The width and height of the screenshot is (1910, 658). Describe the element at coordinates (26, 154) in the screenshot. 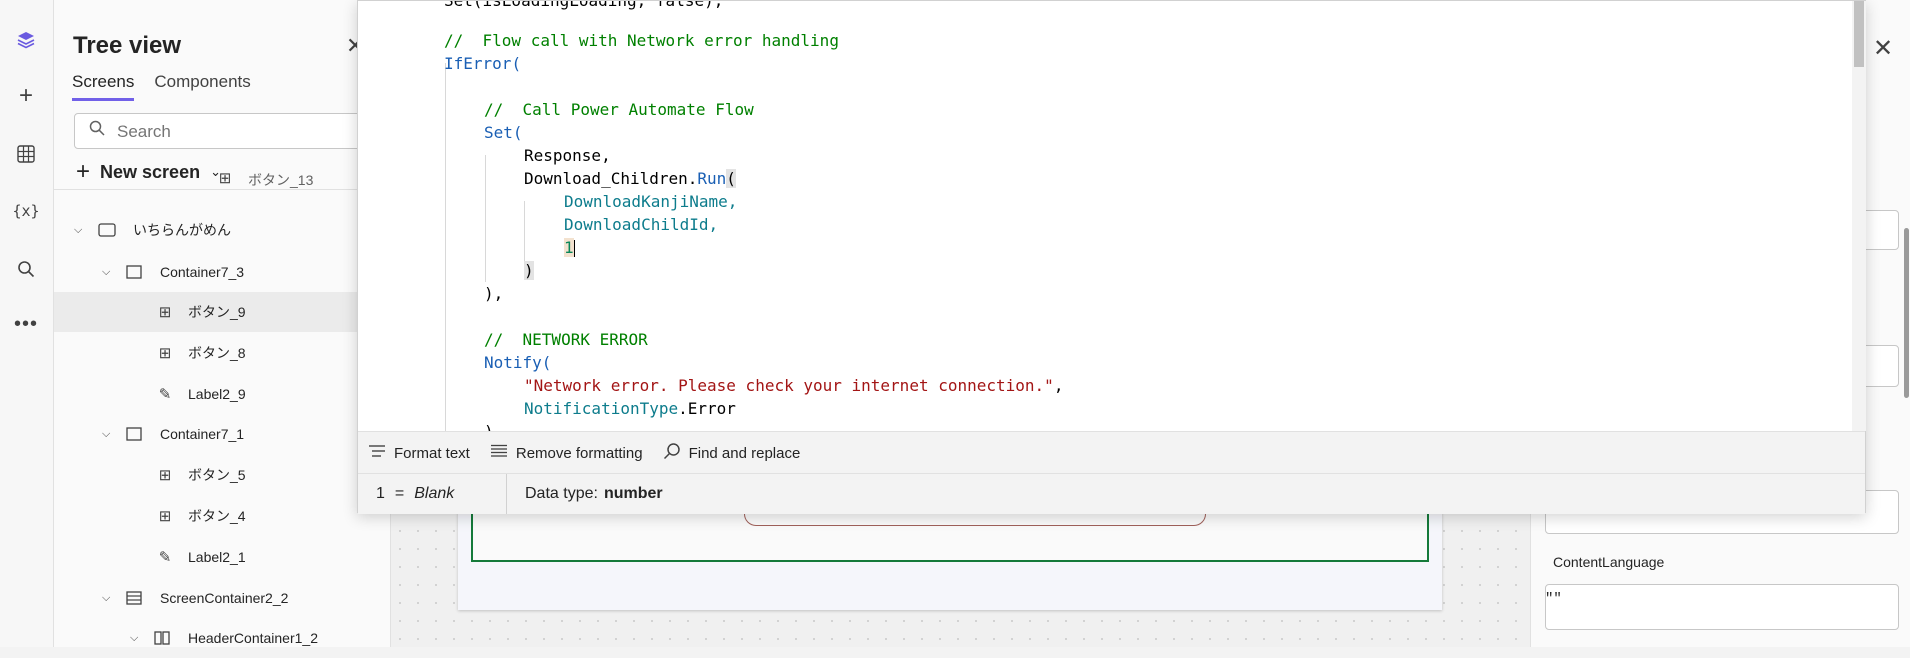

I see `table-icon` at that location.